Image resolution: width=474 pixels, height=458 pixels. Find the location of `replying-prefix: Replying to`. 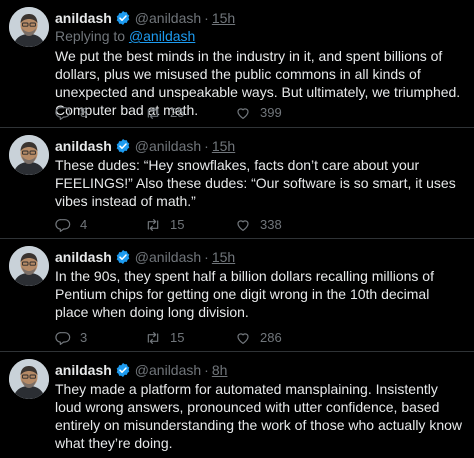

replying-prefix: Replying to is located at coordinates (90, 36).